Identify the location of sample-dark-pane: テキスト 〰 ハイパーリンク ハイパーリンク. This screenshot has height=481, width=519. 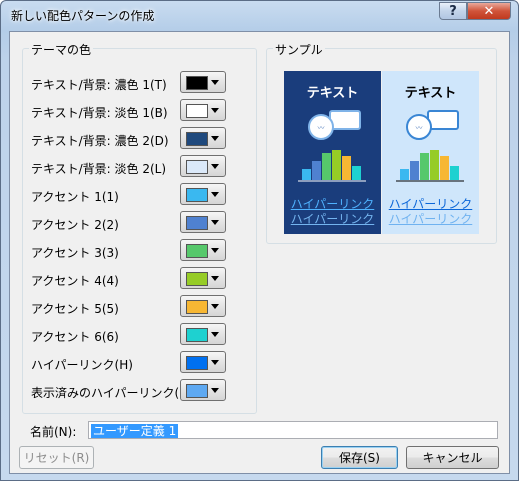
(332, 152).